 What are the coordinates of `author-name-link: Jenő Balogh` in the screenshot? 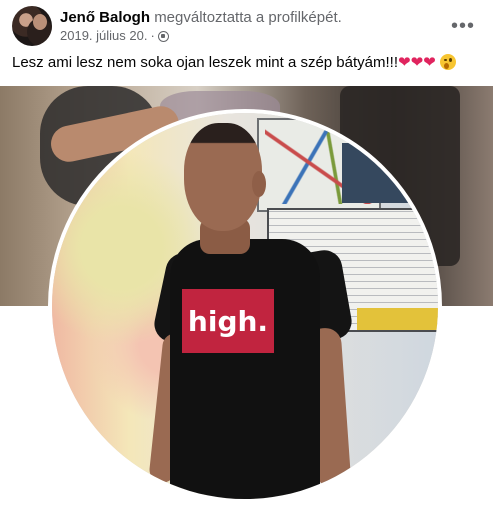 It's located at (105, 17).